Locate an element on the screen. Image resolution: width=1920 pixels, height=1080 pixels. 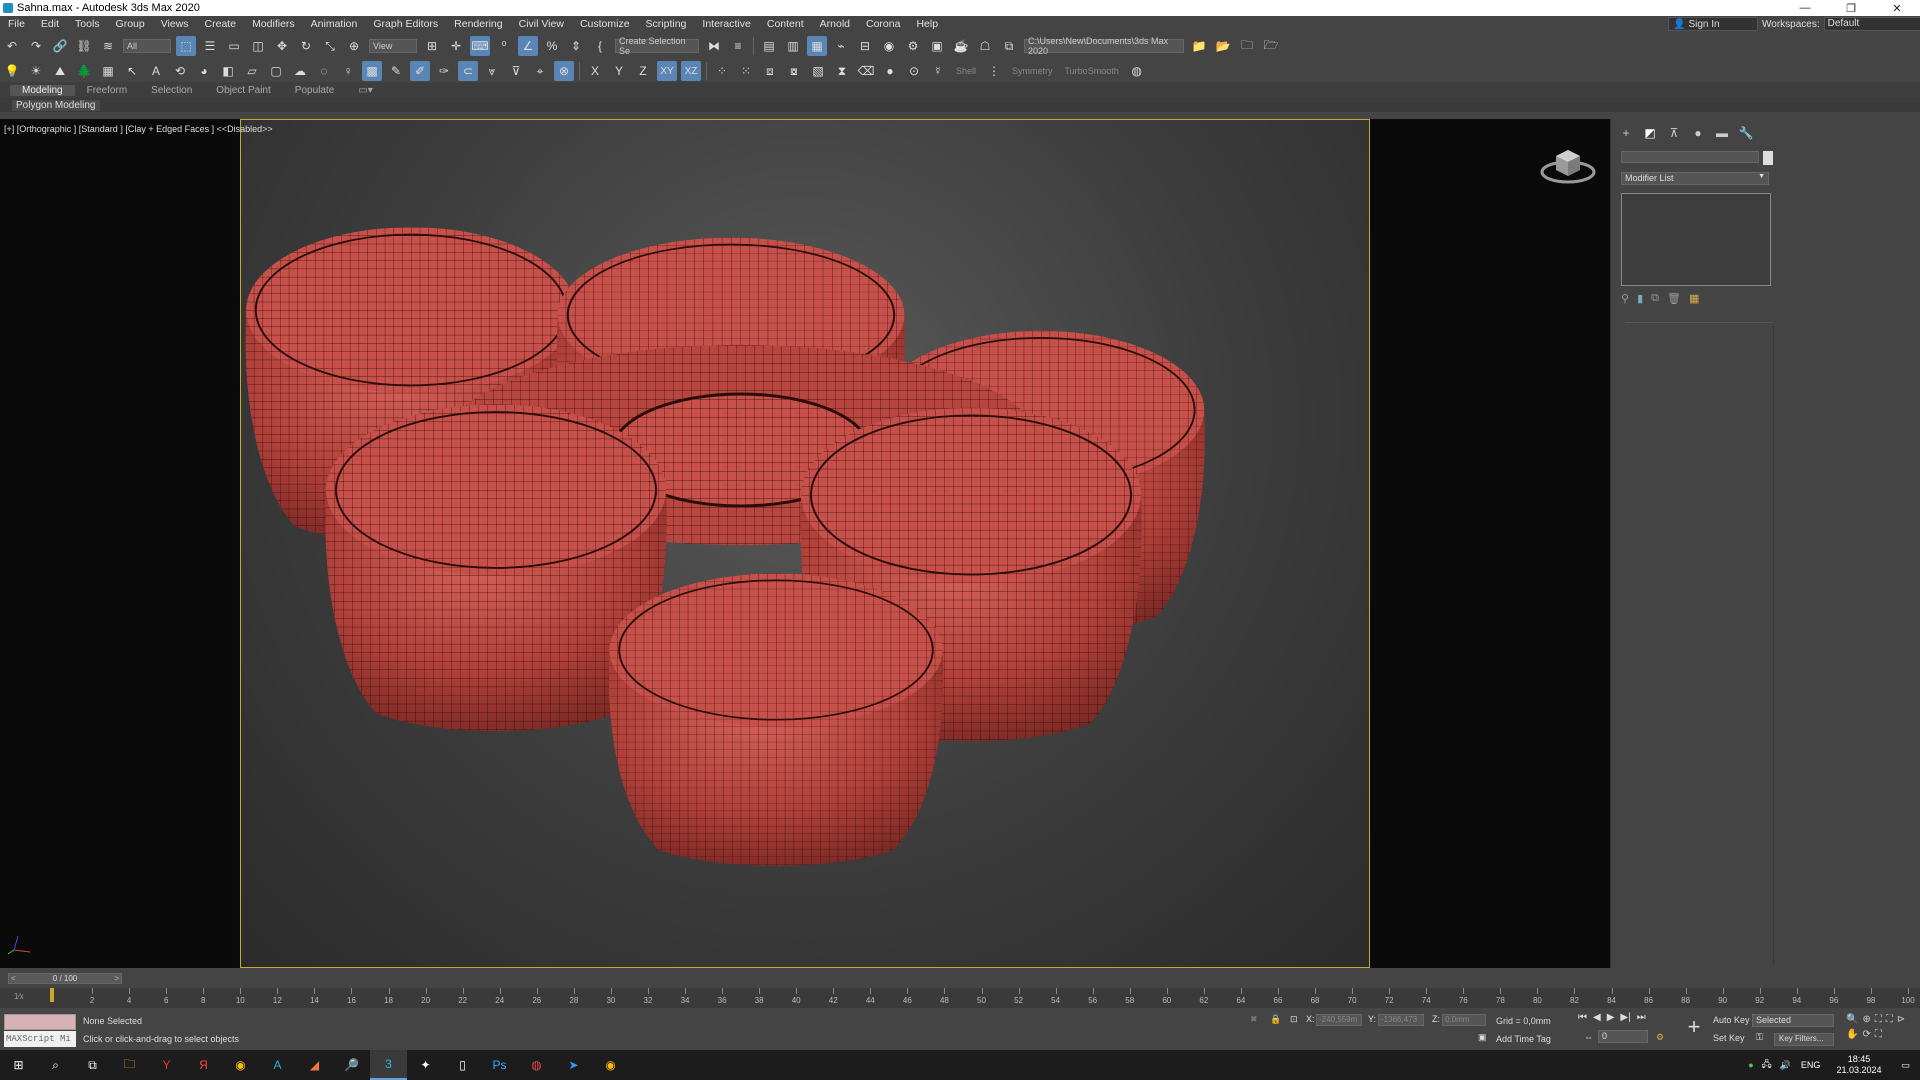
field-of-view-icon: ⊳ is located at coordinates (1901, 1019).